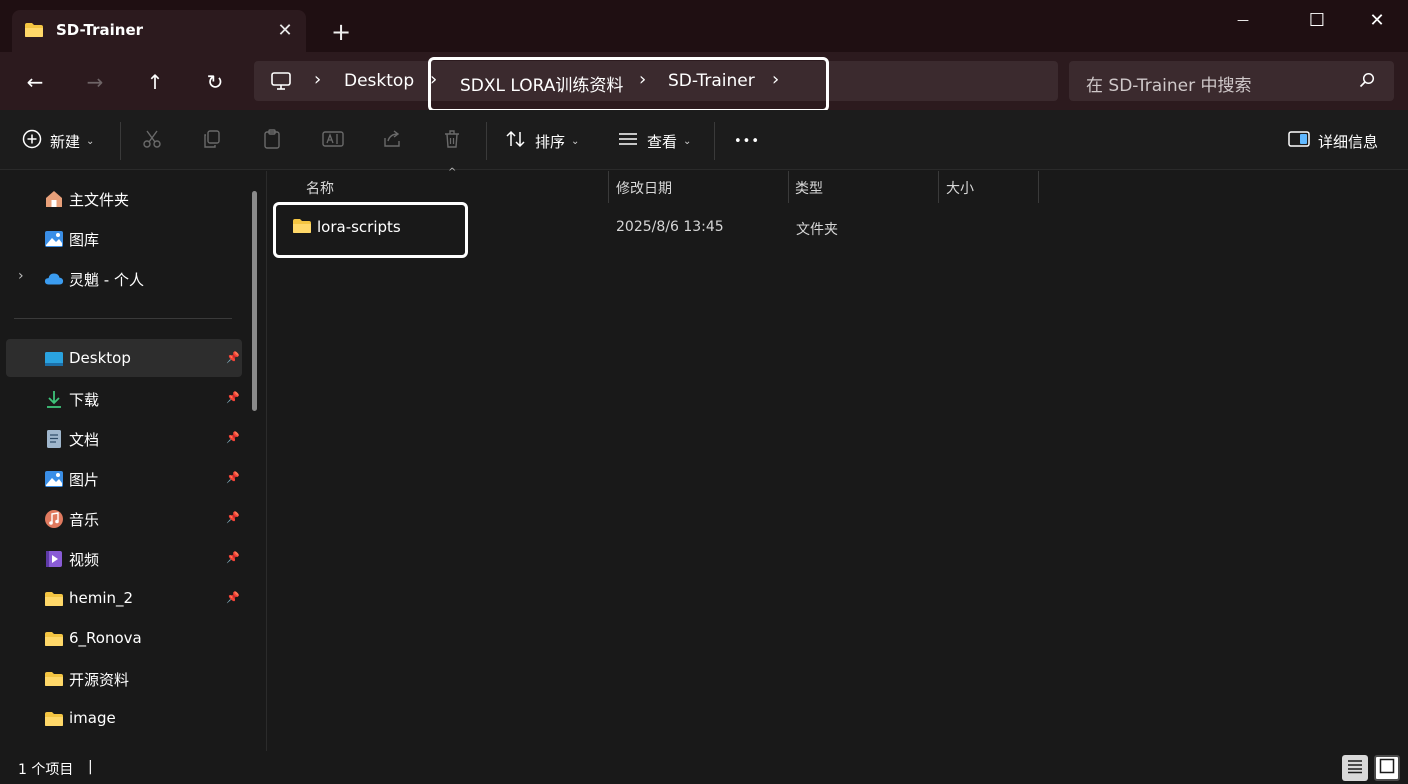 The height and width of the screenshot is (784, 1408). I want to click on details-pane-button: 详细信息, so click(1333, 141).